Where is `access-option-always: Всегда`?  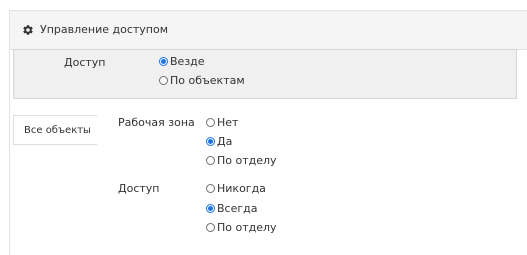
access-option-always: Всегда is located at coordinates (232, 208).